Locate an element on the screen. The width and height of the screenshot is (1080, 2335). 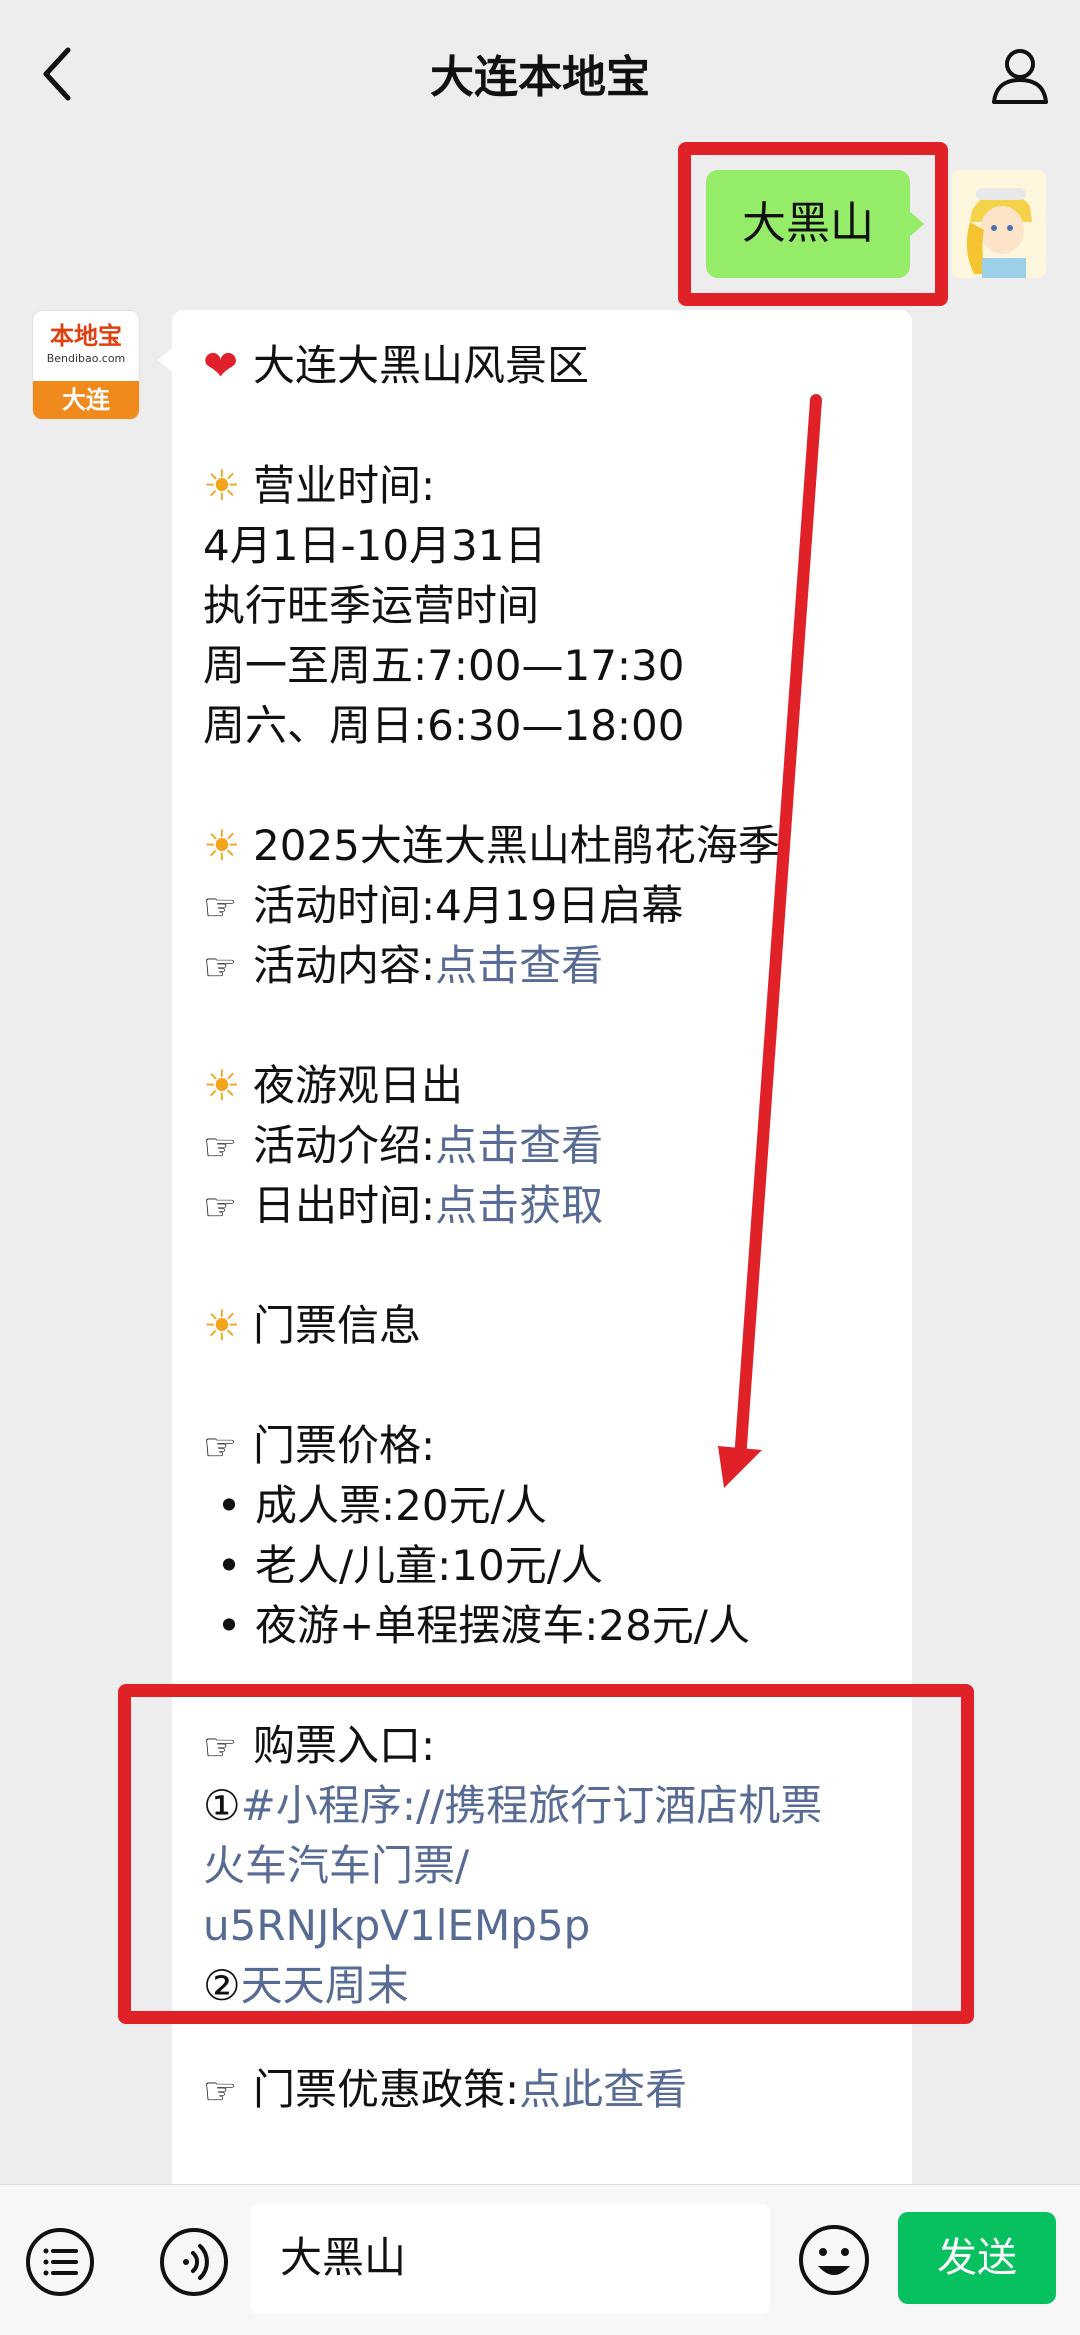
price-heading: ☞ 门票价格: is located at coordinates (319, 1446).